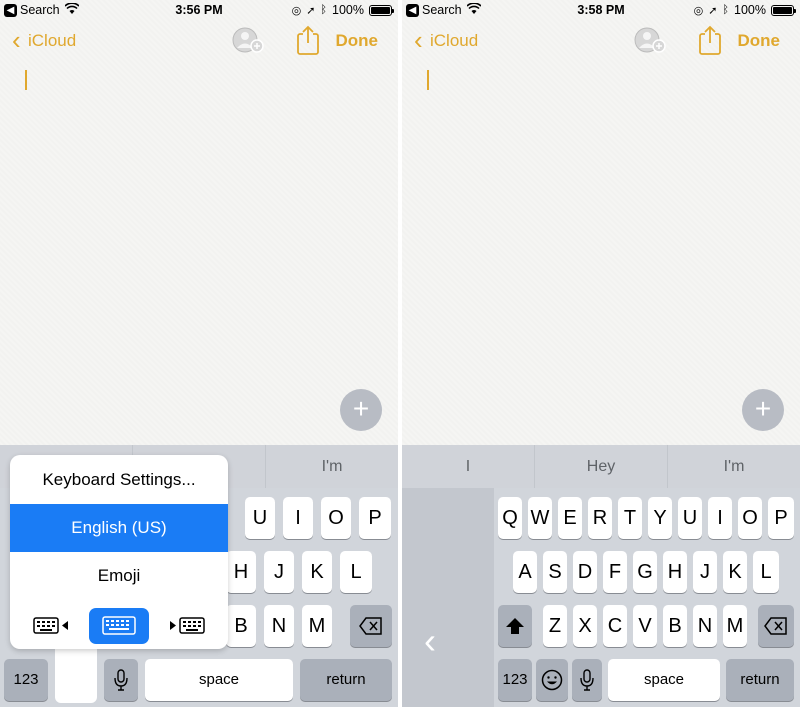 Image resolution: width=800 pixels, height=707 pixels. I want to click on prediction-1: I, so click(468, 466).